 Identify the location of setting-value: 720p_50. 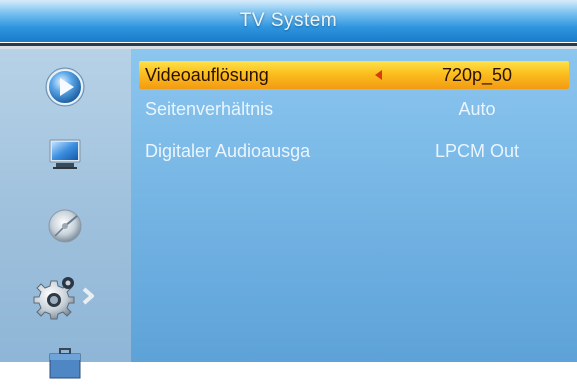
(477, 75).